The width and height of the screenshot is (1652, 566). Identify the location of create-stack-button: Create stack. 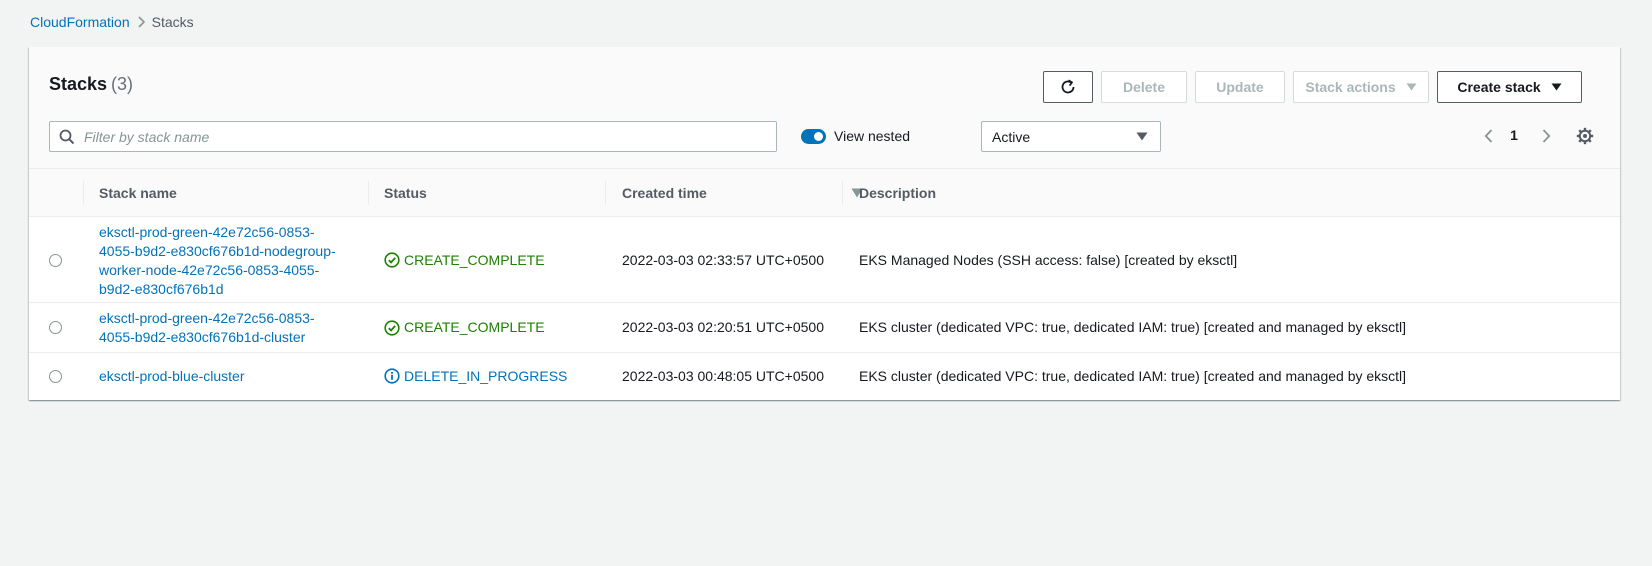
(1509, 87).